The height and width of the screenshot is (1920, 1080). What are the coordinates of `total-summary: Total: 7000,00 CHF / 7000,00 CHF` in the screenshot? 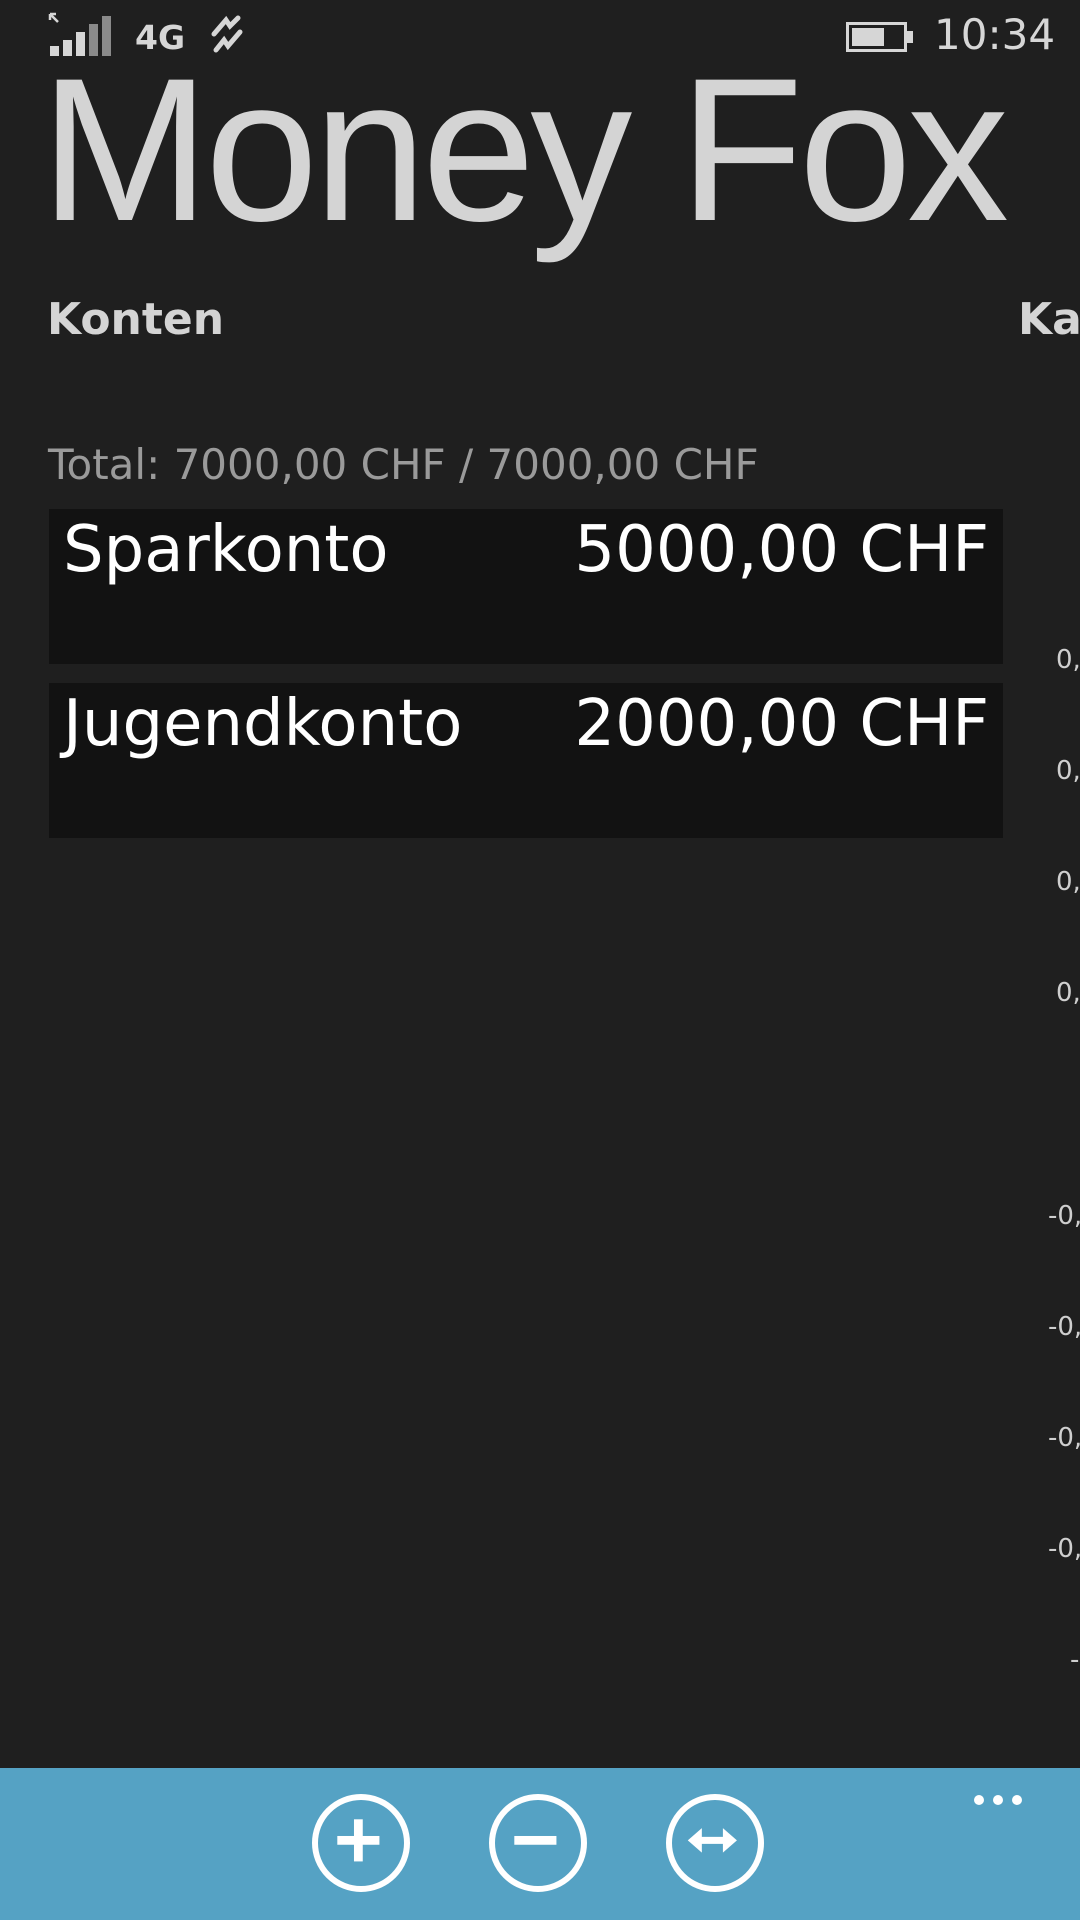 It's located at (403, 464).